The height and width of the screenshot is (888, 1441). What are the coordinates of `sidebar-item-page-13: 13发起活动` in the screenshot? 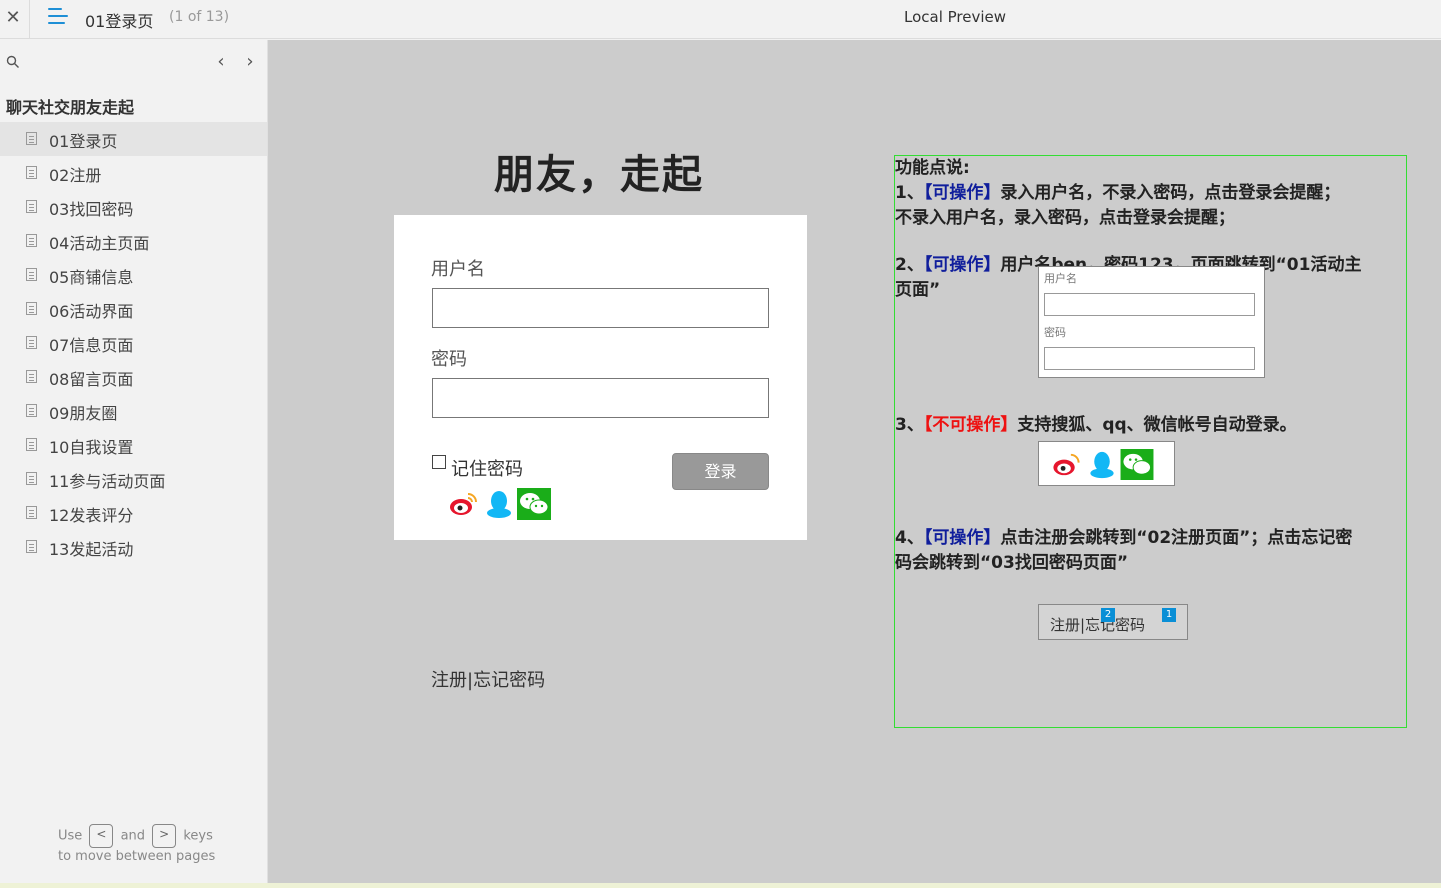 It's located at (133, 547).